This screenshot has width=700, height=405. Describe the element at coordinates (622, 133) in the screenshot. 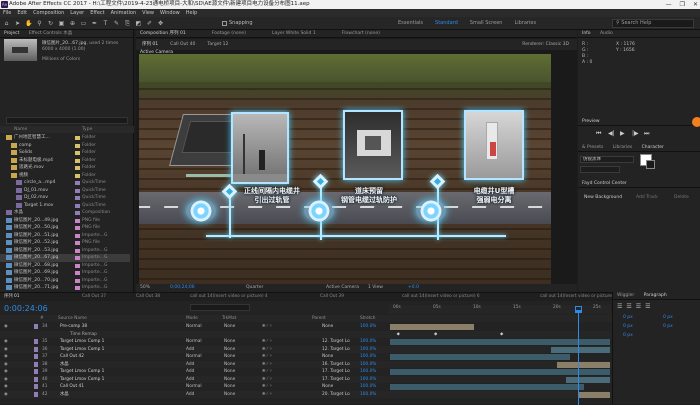

I see `preview-control-2-icon: ▶` at that location.